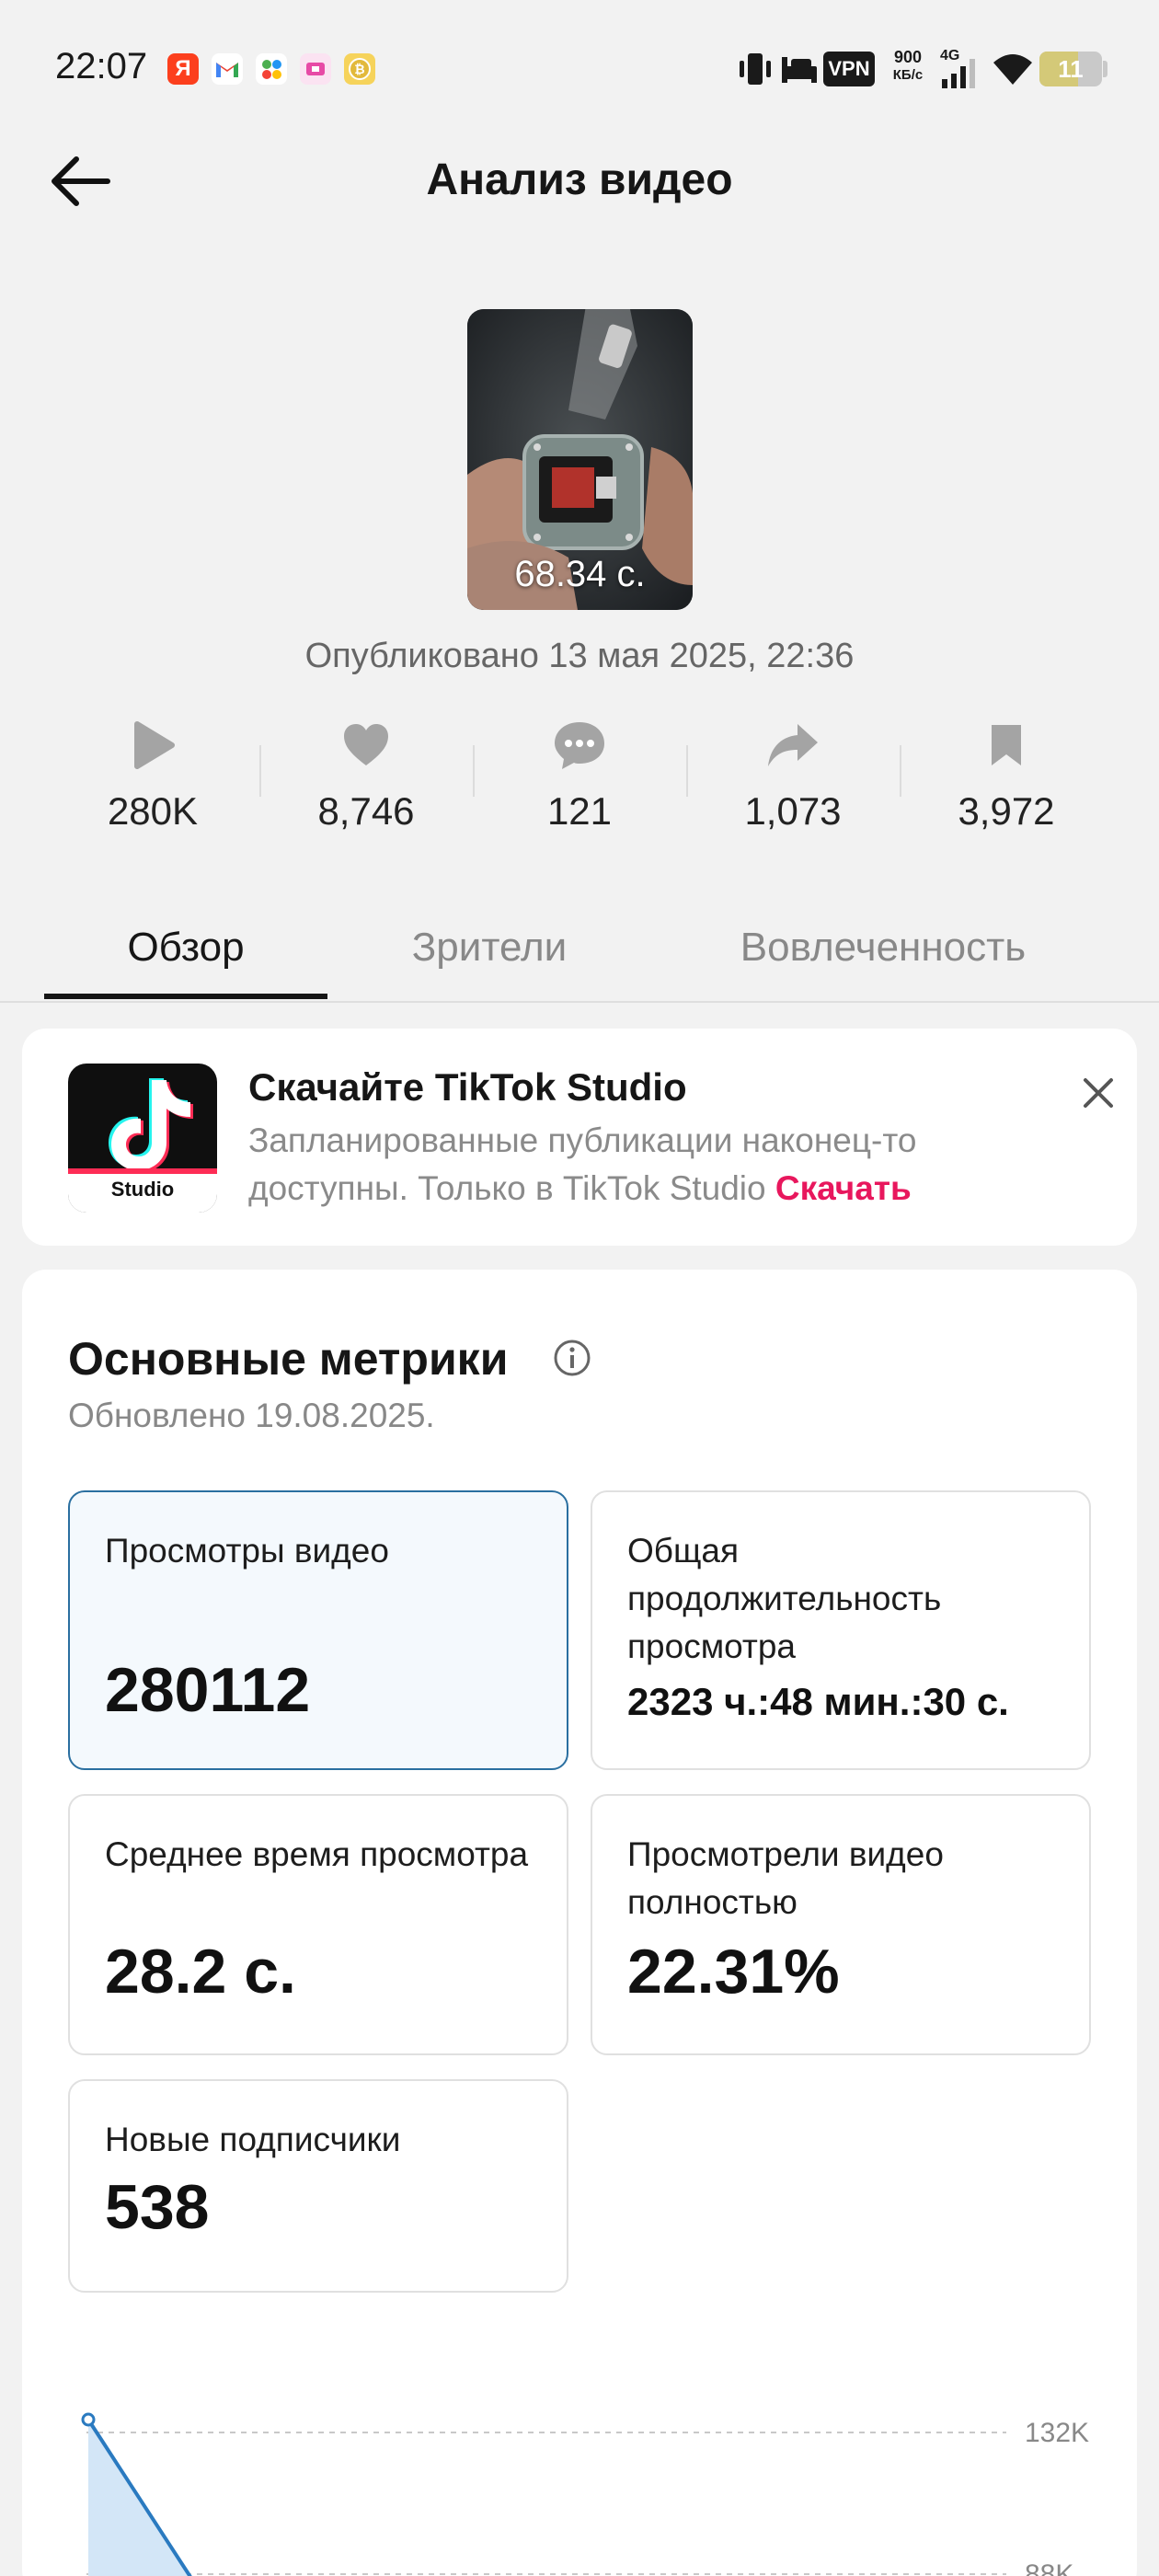 The height and width of the screenshot is (2576, 1159). Describe the element at coordinates (961, 69) in the screenshot. I see `cellular-signal-icon: 4G` at that location.